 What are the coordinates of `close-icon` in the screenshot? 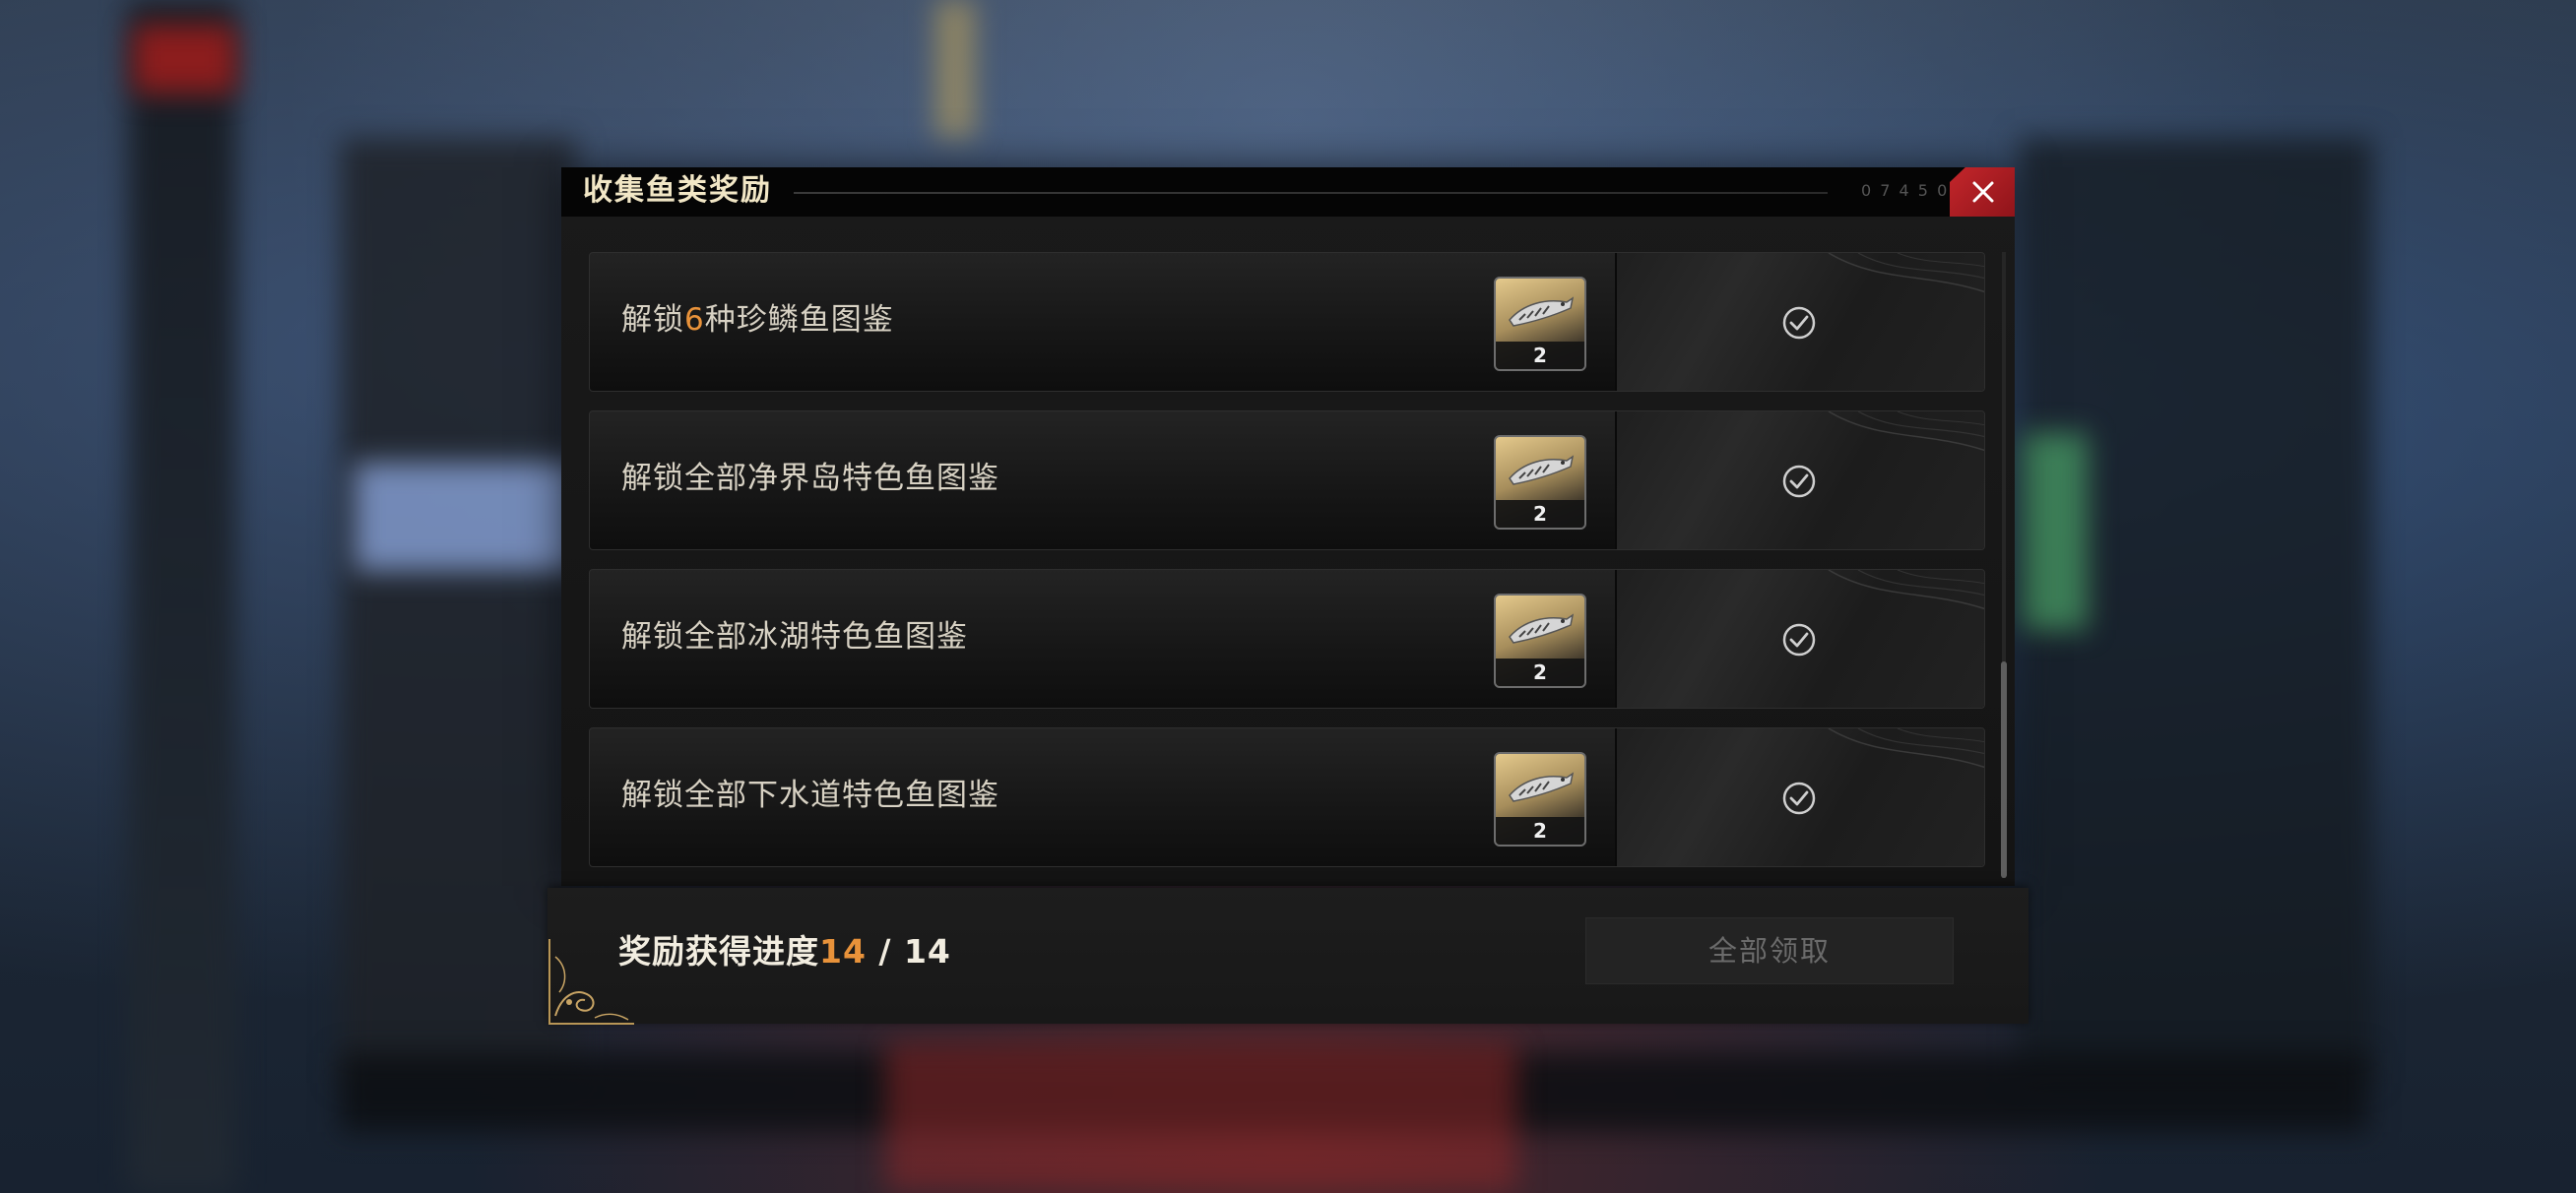 It's located at (1983, 192).